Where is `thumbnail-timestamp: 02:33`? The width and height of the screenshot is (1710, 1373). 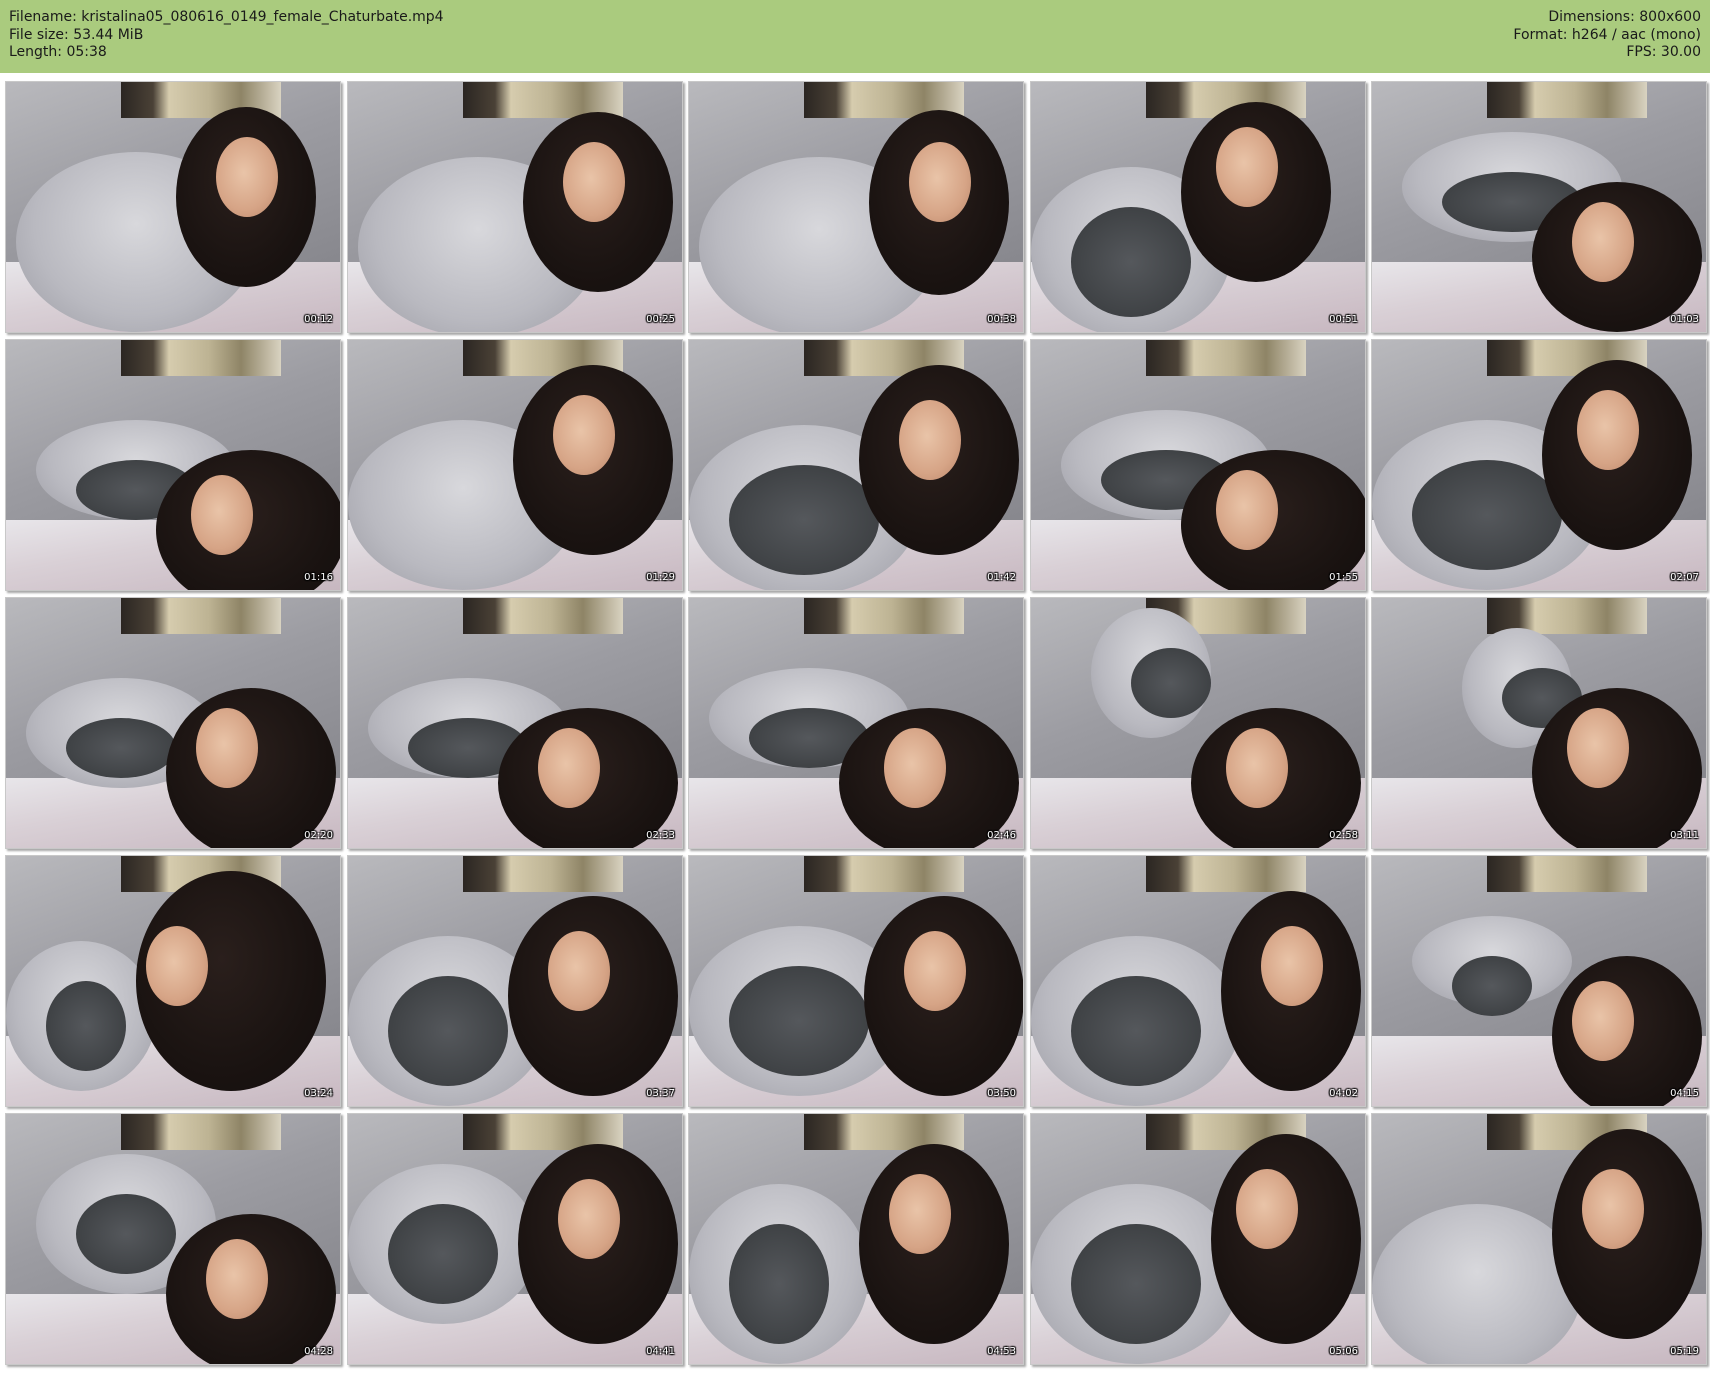
thumbnail-timestamp: 02:33 is located at coordinates (660, 835).